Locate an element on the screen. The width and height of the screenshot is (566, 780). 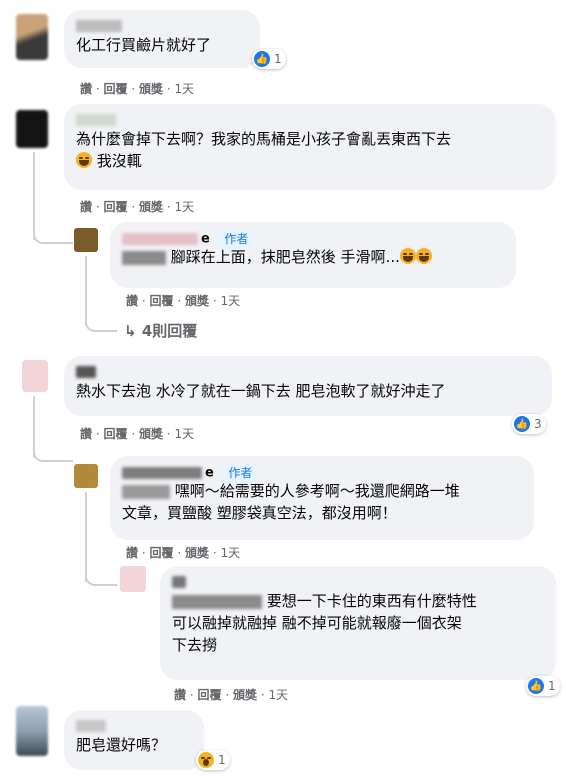
comment-bubble: 為什麼會掉下去啊？我家的馬桶是小孩子會亂丟東西下去 我沒輒 is located at coordinates (310, 147).